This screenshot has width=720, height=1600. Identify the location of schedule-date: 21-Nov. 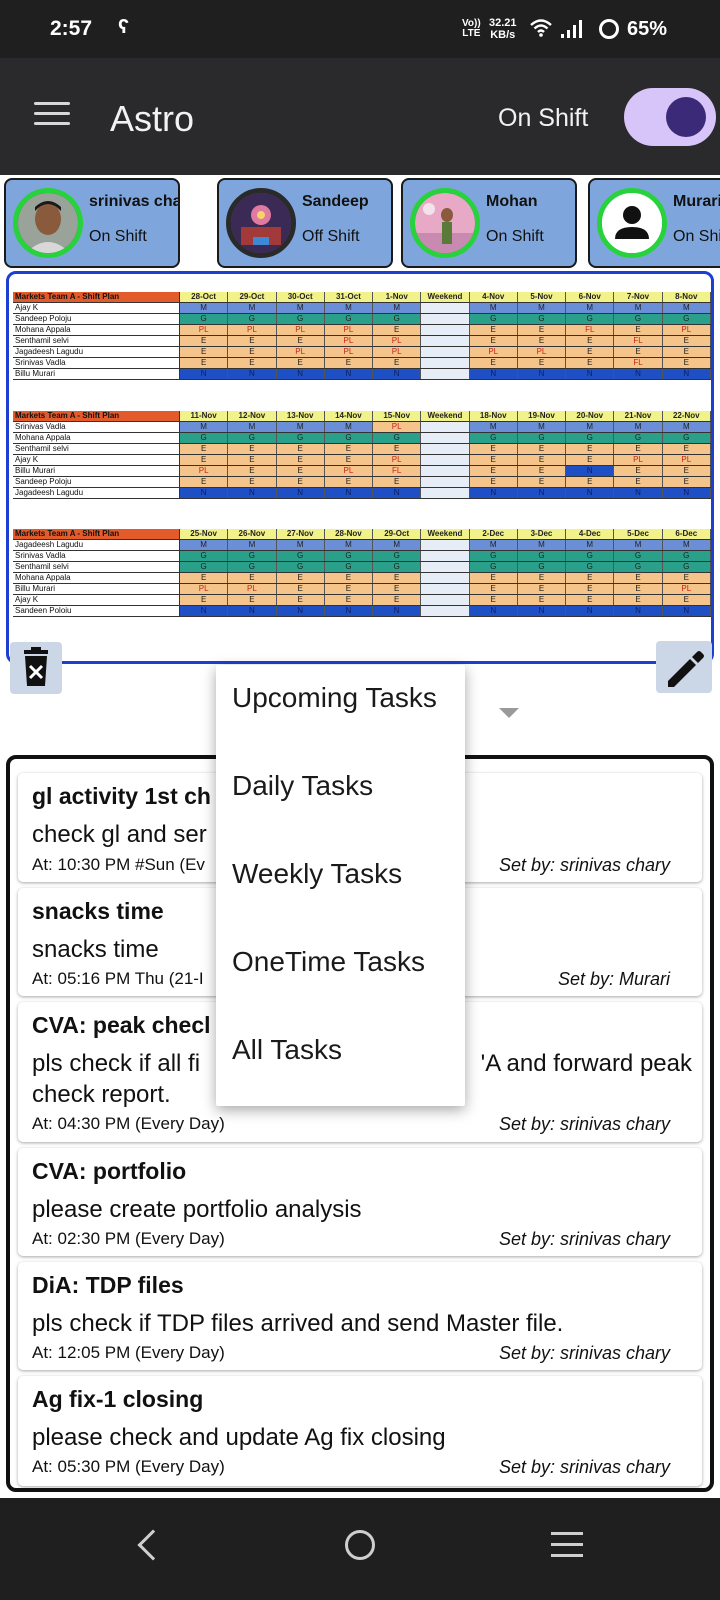
(638, 416).